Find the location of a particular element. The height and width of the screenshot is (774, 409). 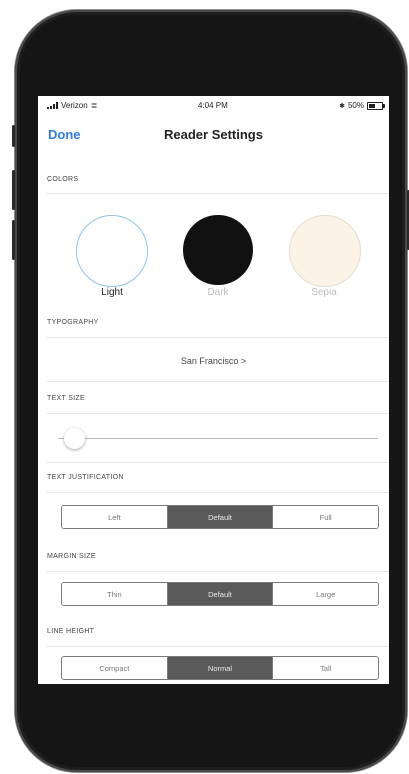

margin-thin-segment: Thin is located at coordinates (115, 594).